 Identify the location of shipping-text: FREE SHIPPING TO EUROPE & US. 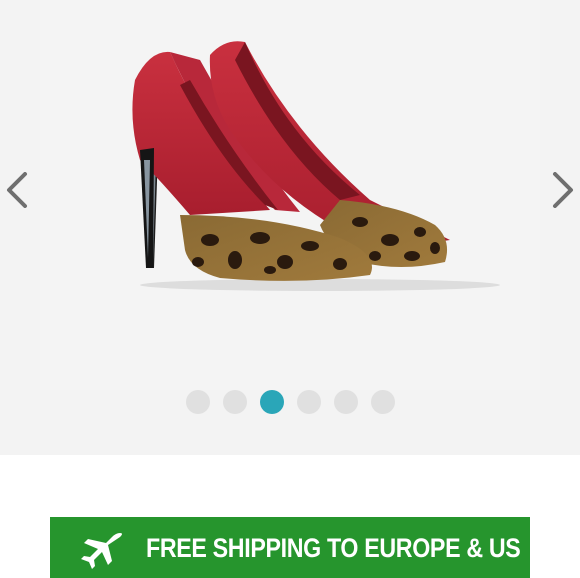
(333, 548).